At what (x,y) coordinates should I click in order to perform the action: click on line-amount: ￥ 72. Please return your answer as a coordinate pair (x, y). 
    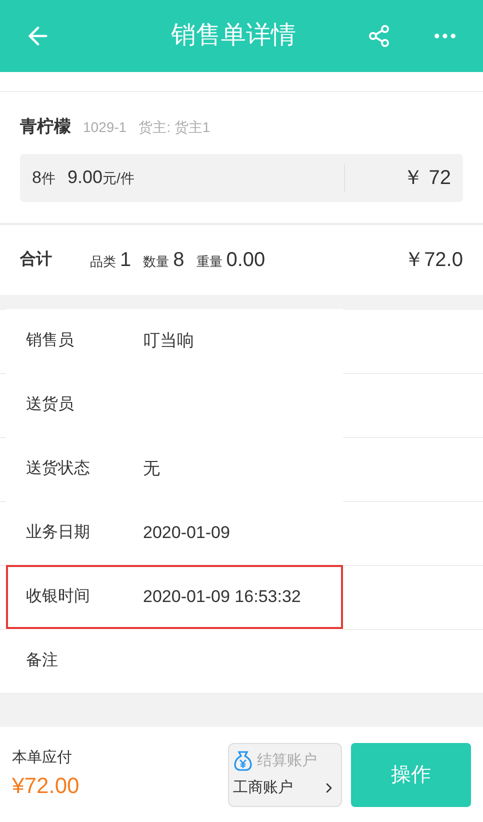
    Looking at the image, I should click on (427, 178).